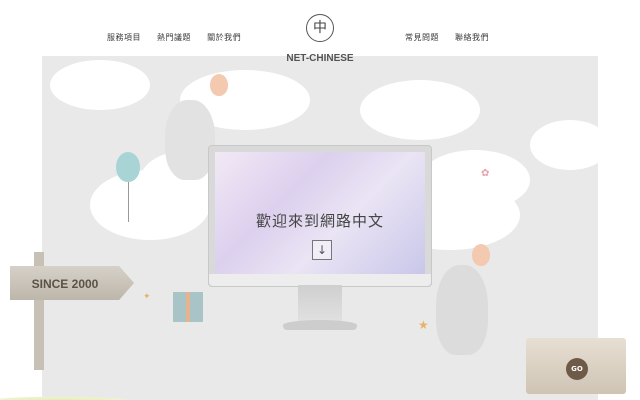 This screenshot has width=640, height=400. What do you see at coordinates (472, 37) in the screenshot?
I see `nav-item-contact: 聯絡我們` at bounding box center [472, 37].